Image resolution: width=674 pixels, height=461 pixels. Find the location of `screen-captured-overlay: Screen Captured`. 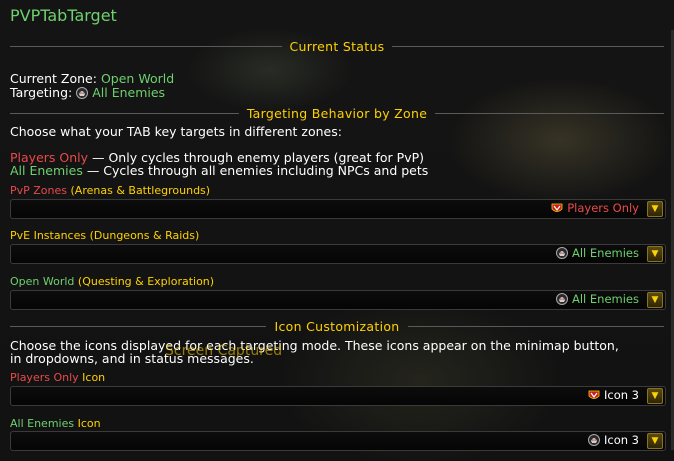

screen-captured-overlay: Screen Captured is located at coordinates (224, 351).